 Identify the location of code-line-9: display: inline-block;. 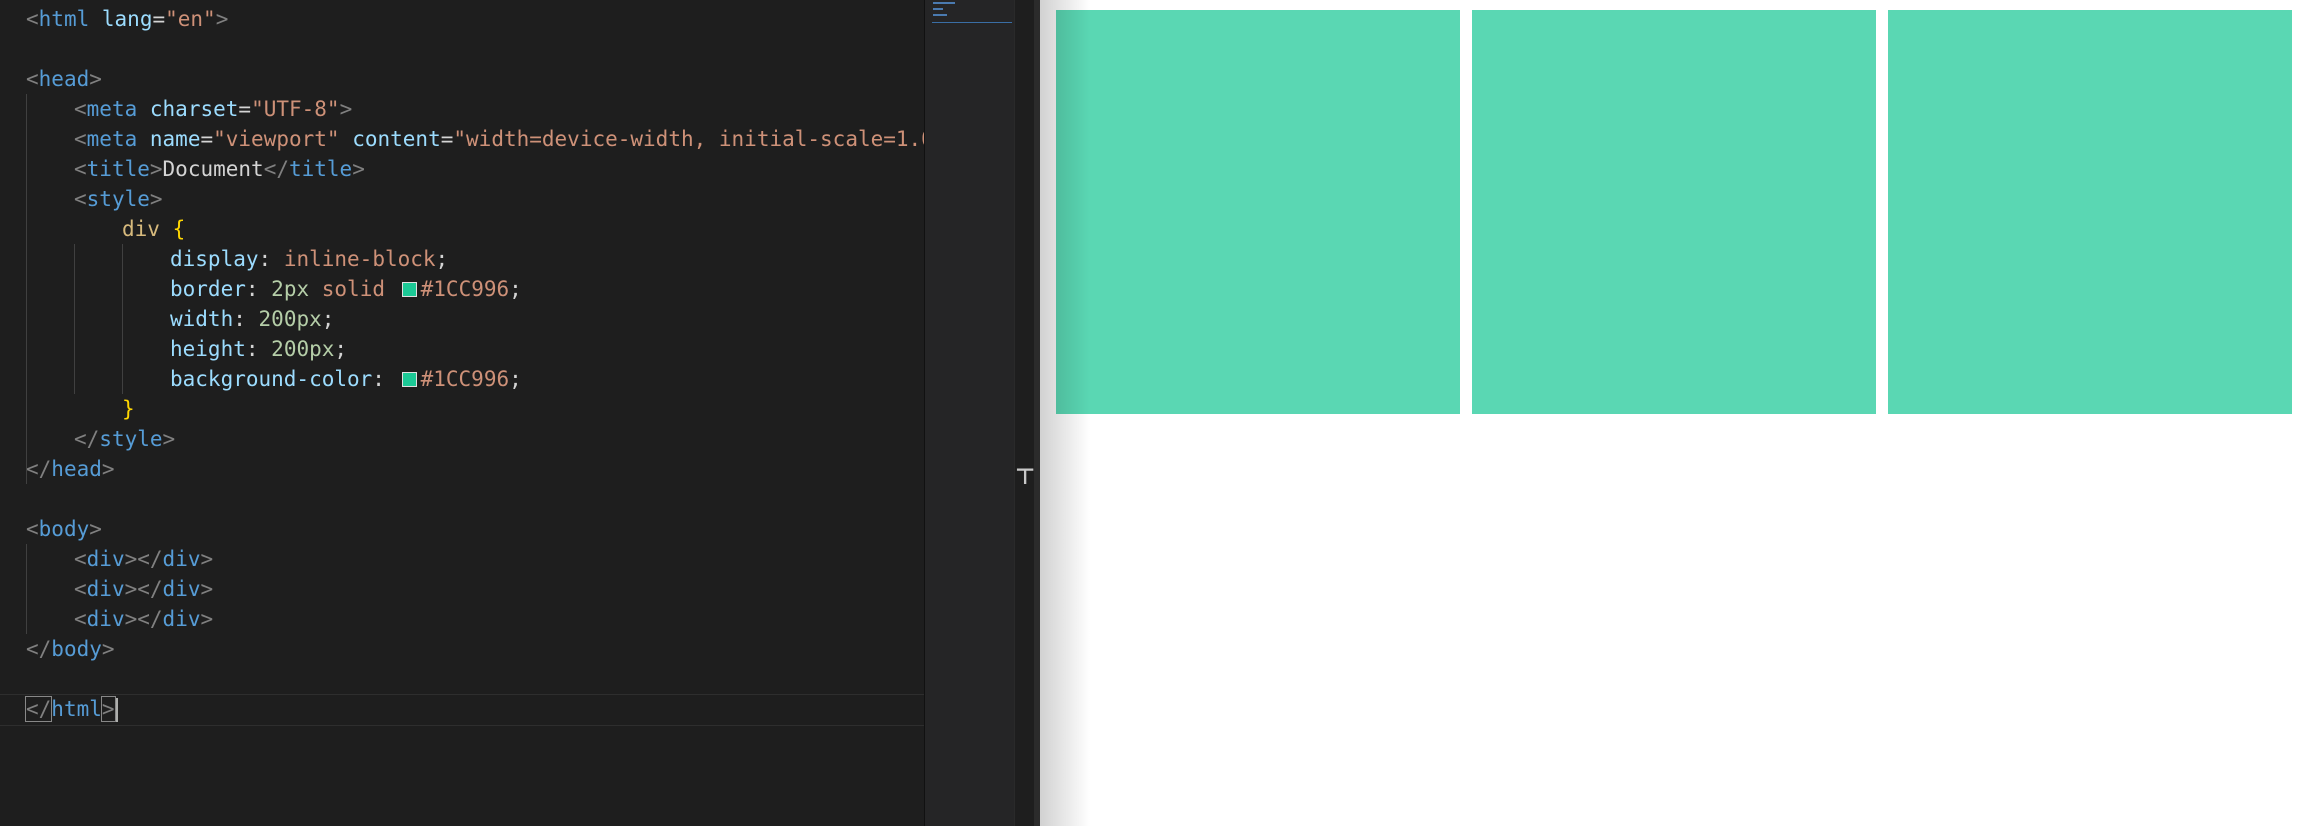
(237, 259).